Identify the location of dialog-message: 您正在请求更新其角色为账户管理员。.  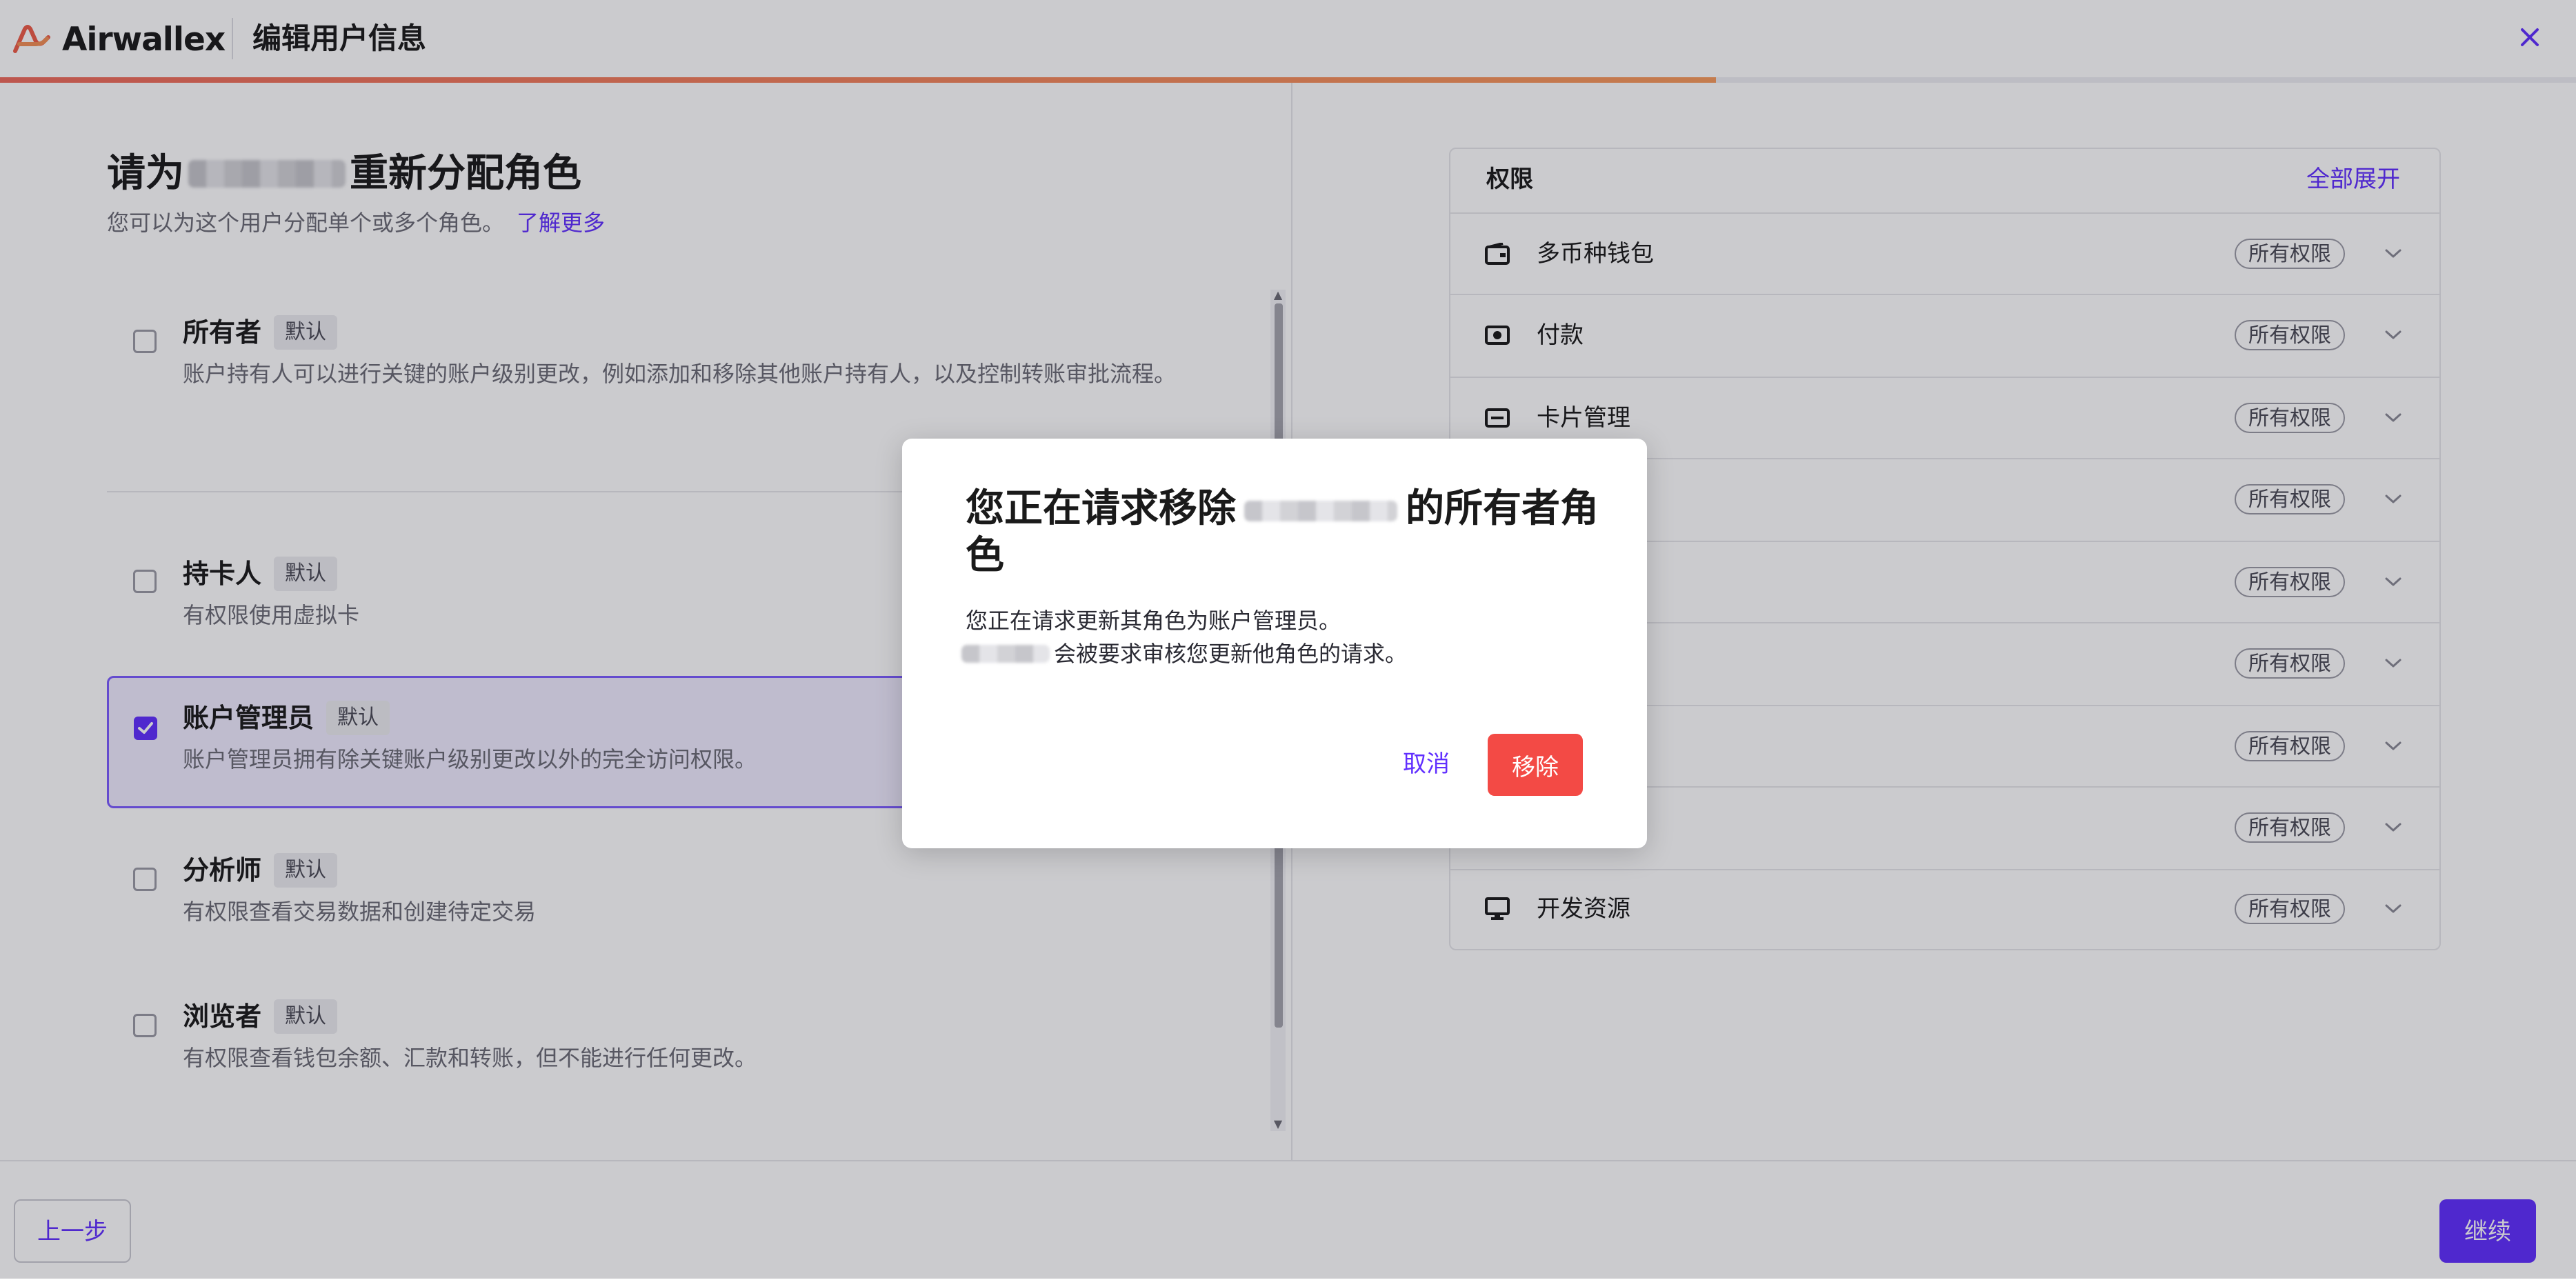
(1153, 621).